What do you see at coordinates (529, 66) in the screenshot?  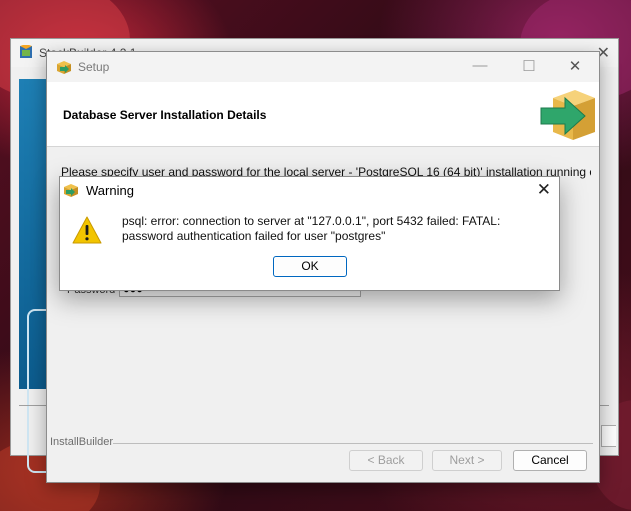 I see `maximize-icon: ☐` at bounding box center [529, 66].